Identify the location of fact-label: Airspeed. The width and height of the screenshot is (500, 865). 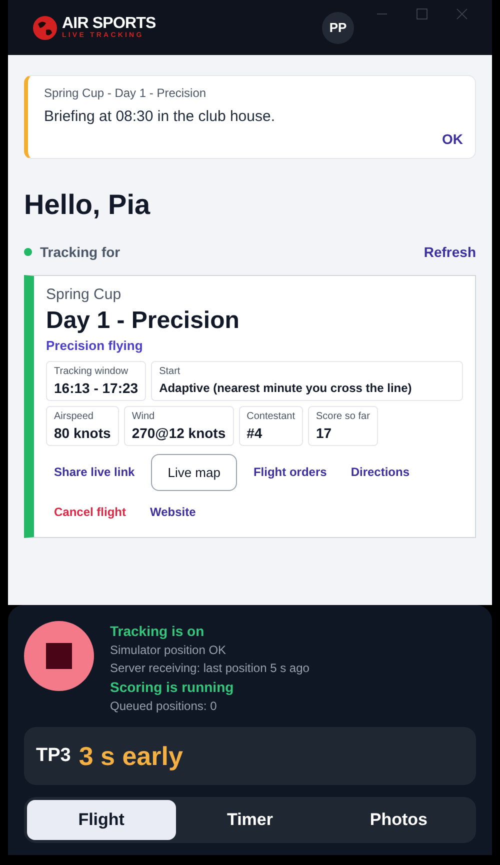
(74, 417).